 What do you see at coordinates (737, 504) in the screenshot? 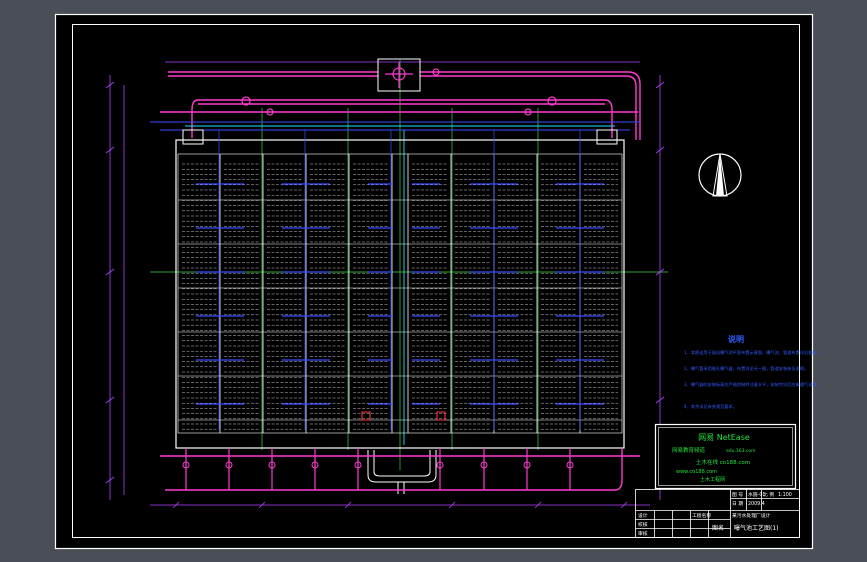
I see `tb-mid-label-2: 日 期` at bounding box center [737, 504].